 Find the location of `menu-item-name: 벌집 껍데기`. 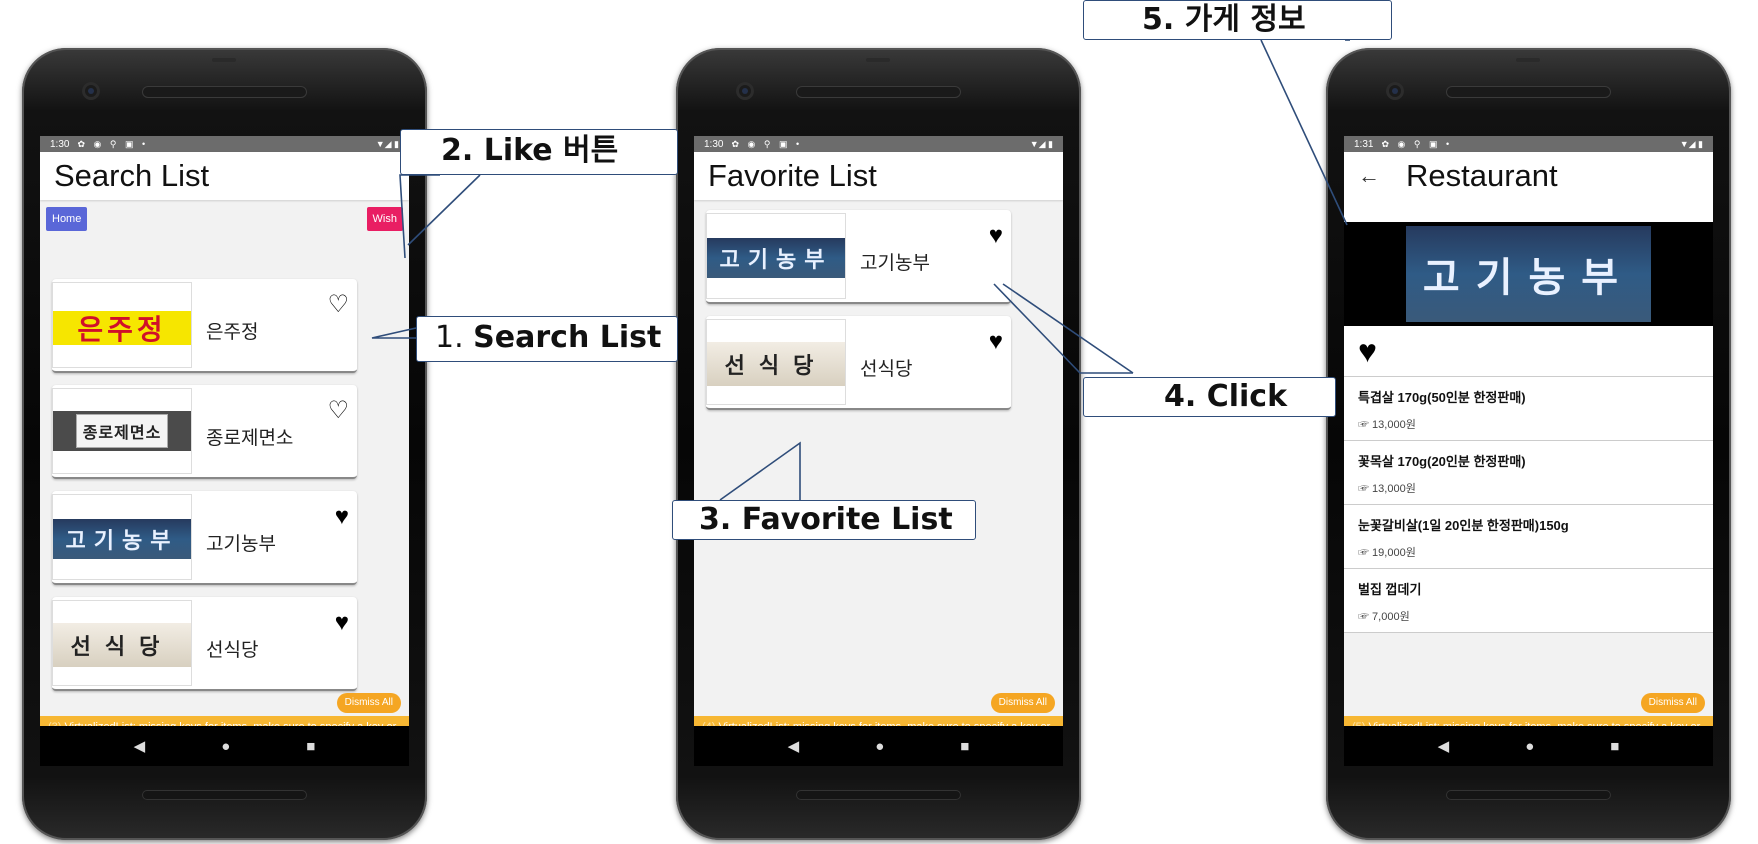

menu-item-name: 벌집 껍데기 is located at coordinates (1390, 589).